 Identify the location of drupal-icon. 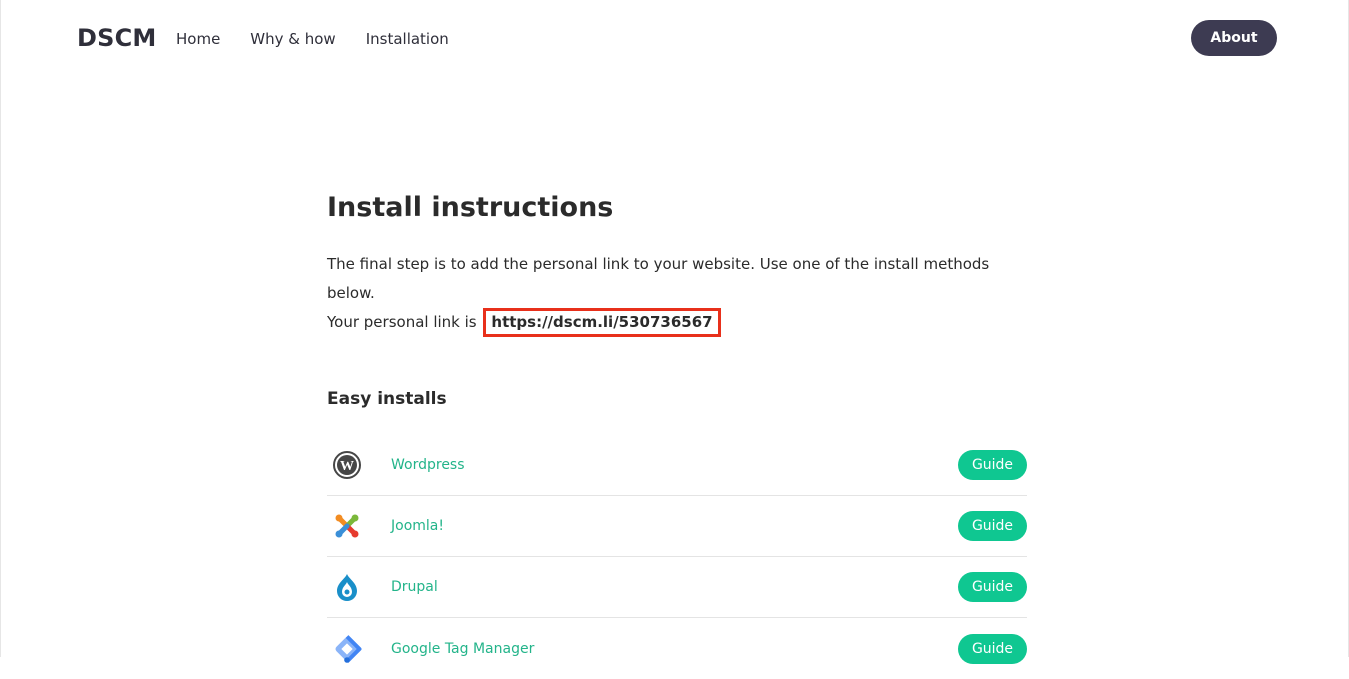
(347, 587).